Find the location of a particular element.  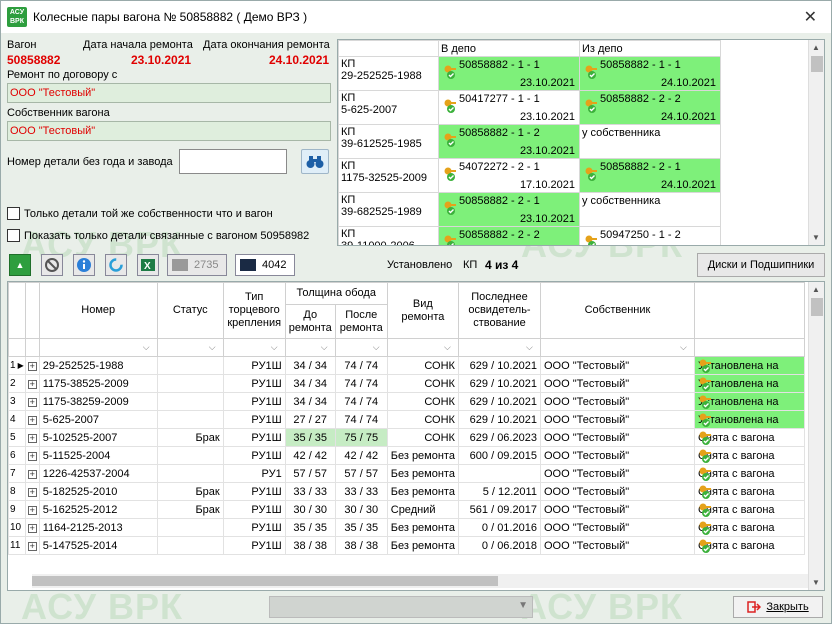

kp-cell: КП 5-625-2007 is located at coordinates (388, 107).